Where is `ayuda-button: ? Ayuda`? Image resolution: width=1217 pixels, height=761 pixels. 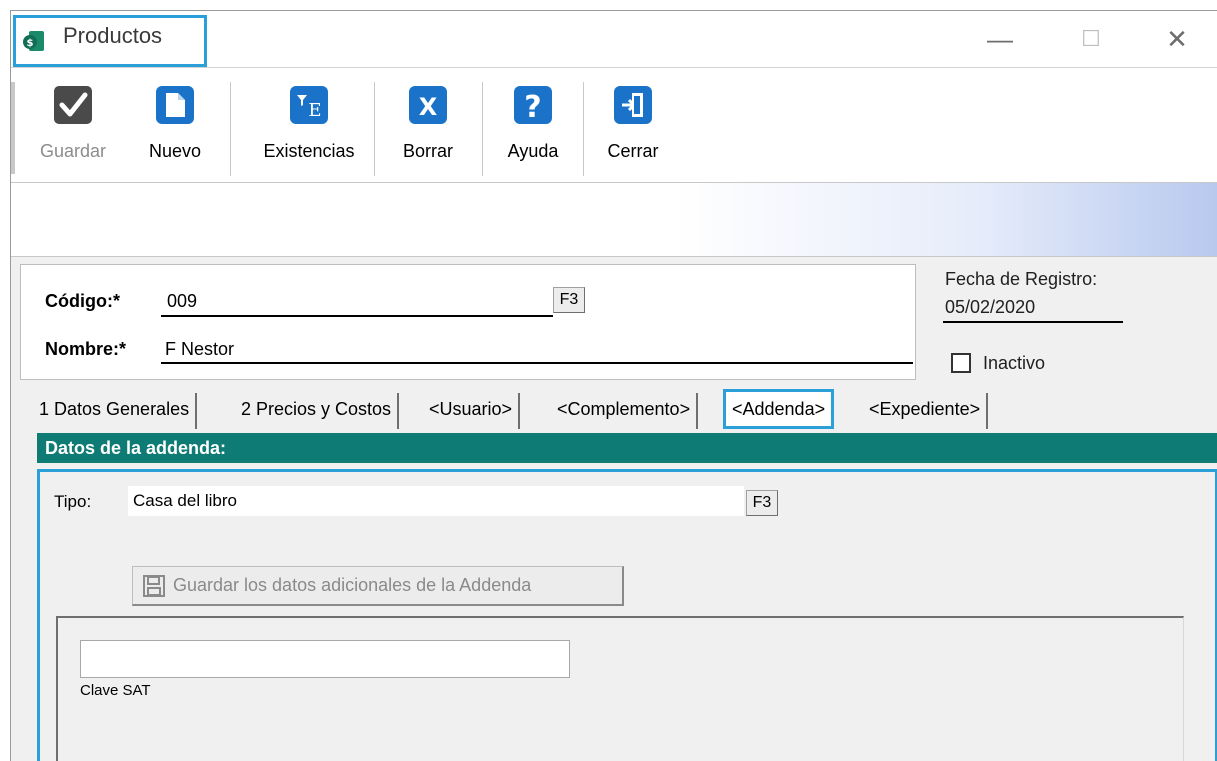 ayuda-button: ? Ayuda is located at coordinates (533, 123).